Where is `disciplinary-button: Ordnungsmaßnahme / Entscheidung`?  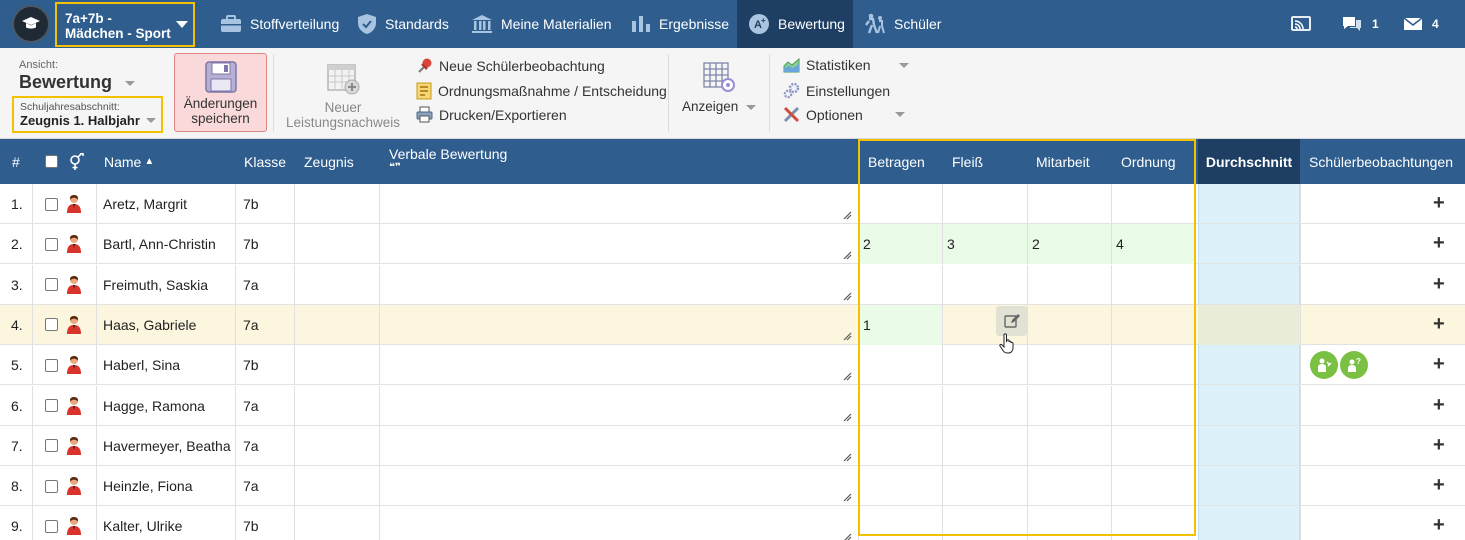 disciplinary-button: Ordnungsmaßnahme / Entscheidung is located at coordinates (541, 91).